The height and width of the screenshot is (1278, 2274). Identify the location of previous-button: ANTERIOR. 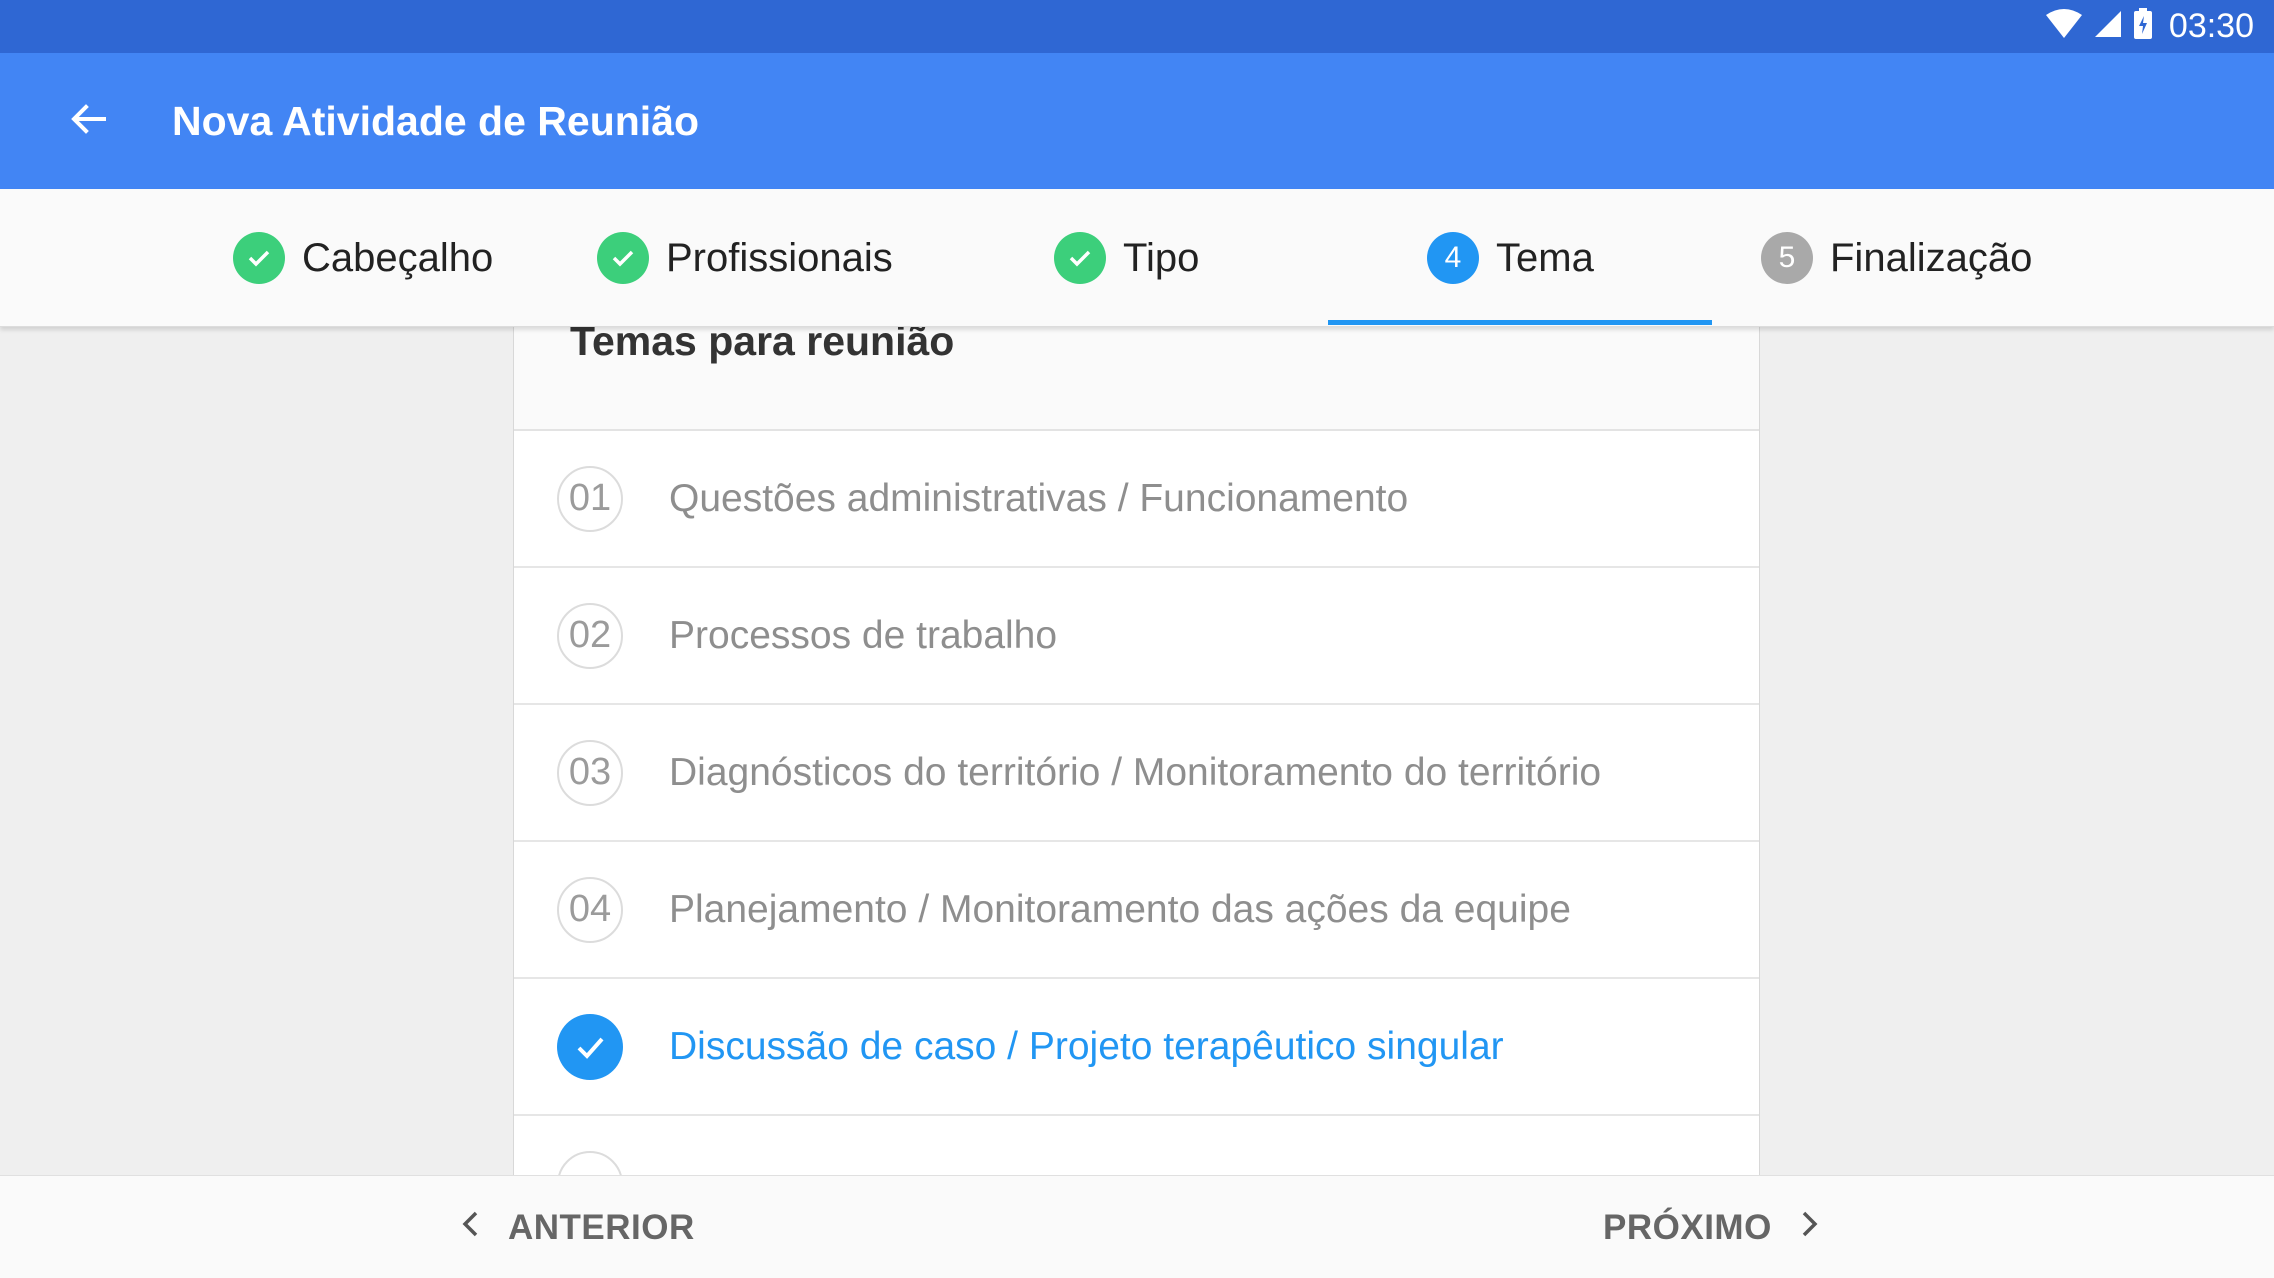
(576, 1227).